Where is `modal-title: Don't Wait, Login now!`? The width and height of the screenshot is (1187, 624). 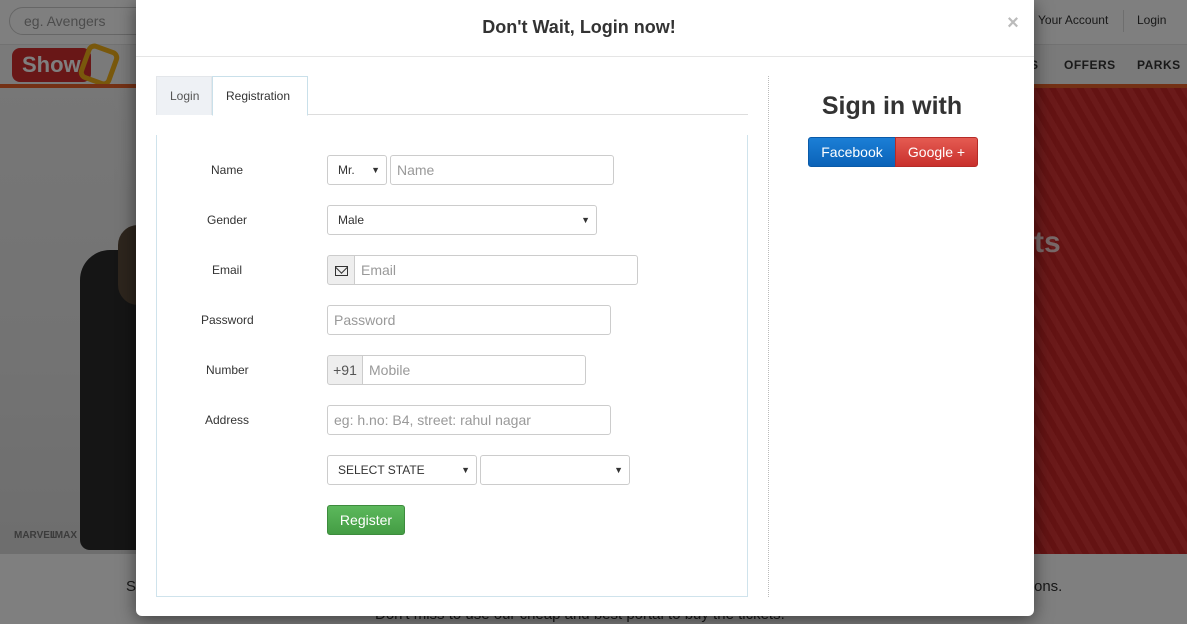
modal-title: Don't Wait, Login now! is located at coordinates (579, 27).